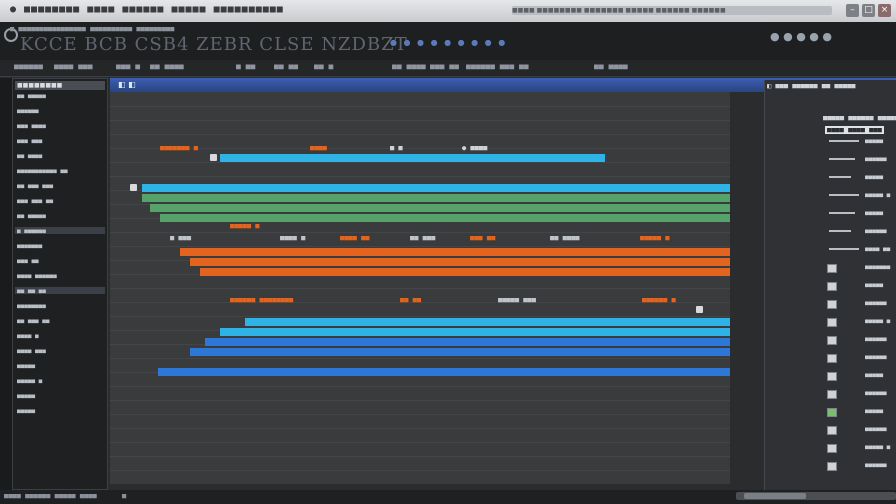 This screenshot has height=504, width=896. Describe the element at coordinates (31, 126) in the screenshot. I see `browser-row: ■■■ ■■■■` at that location.